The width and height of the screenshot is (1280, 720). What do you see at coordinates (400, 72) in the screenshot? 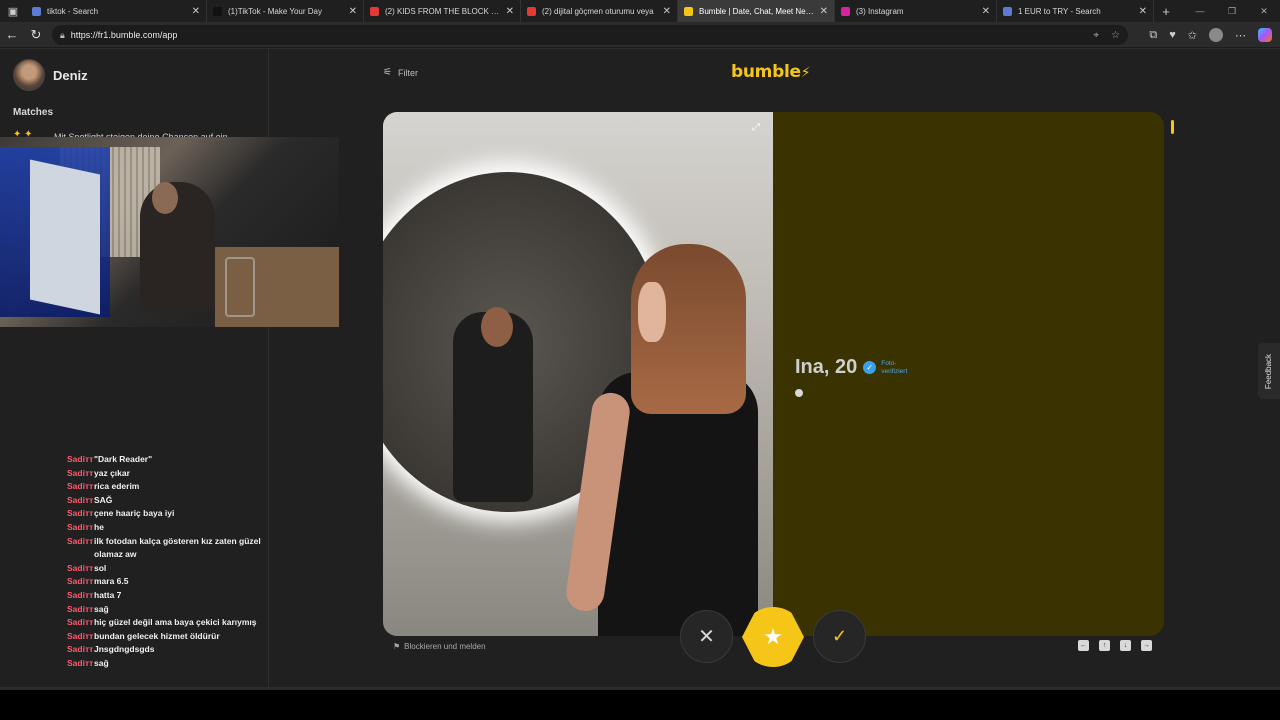
I see `filter-button: ⚟ Filter` at bounding box center [400, 72].